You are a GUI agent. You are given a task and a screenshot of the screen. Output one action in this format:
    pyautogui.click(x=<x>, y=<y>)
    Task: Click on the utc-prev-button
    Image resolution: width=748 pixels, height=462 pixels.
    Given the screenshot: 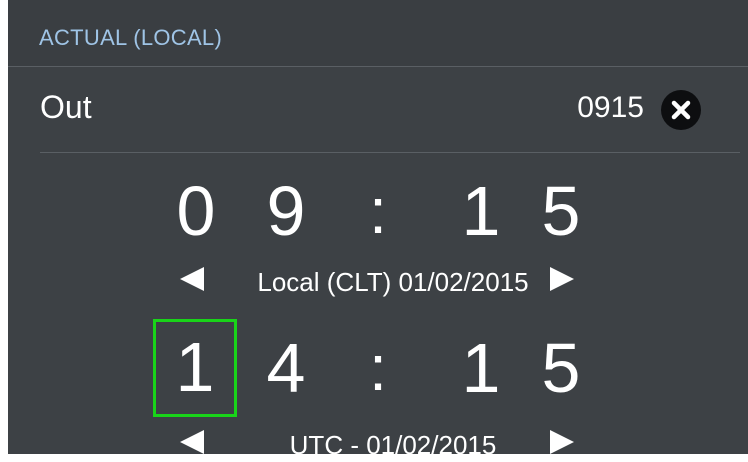 What is the action you would take?
    pyautogui.click(x=192, y=442)
    